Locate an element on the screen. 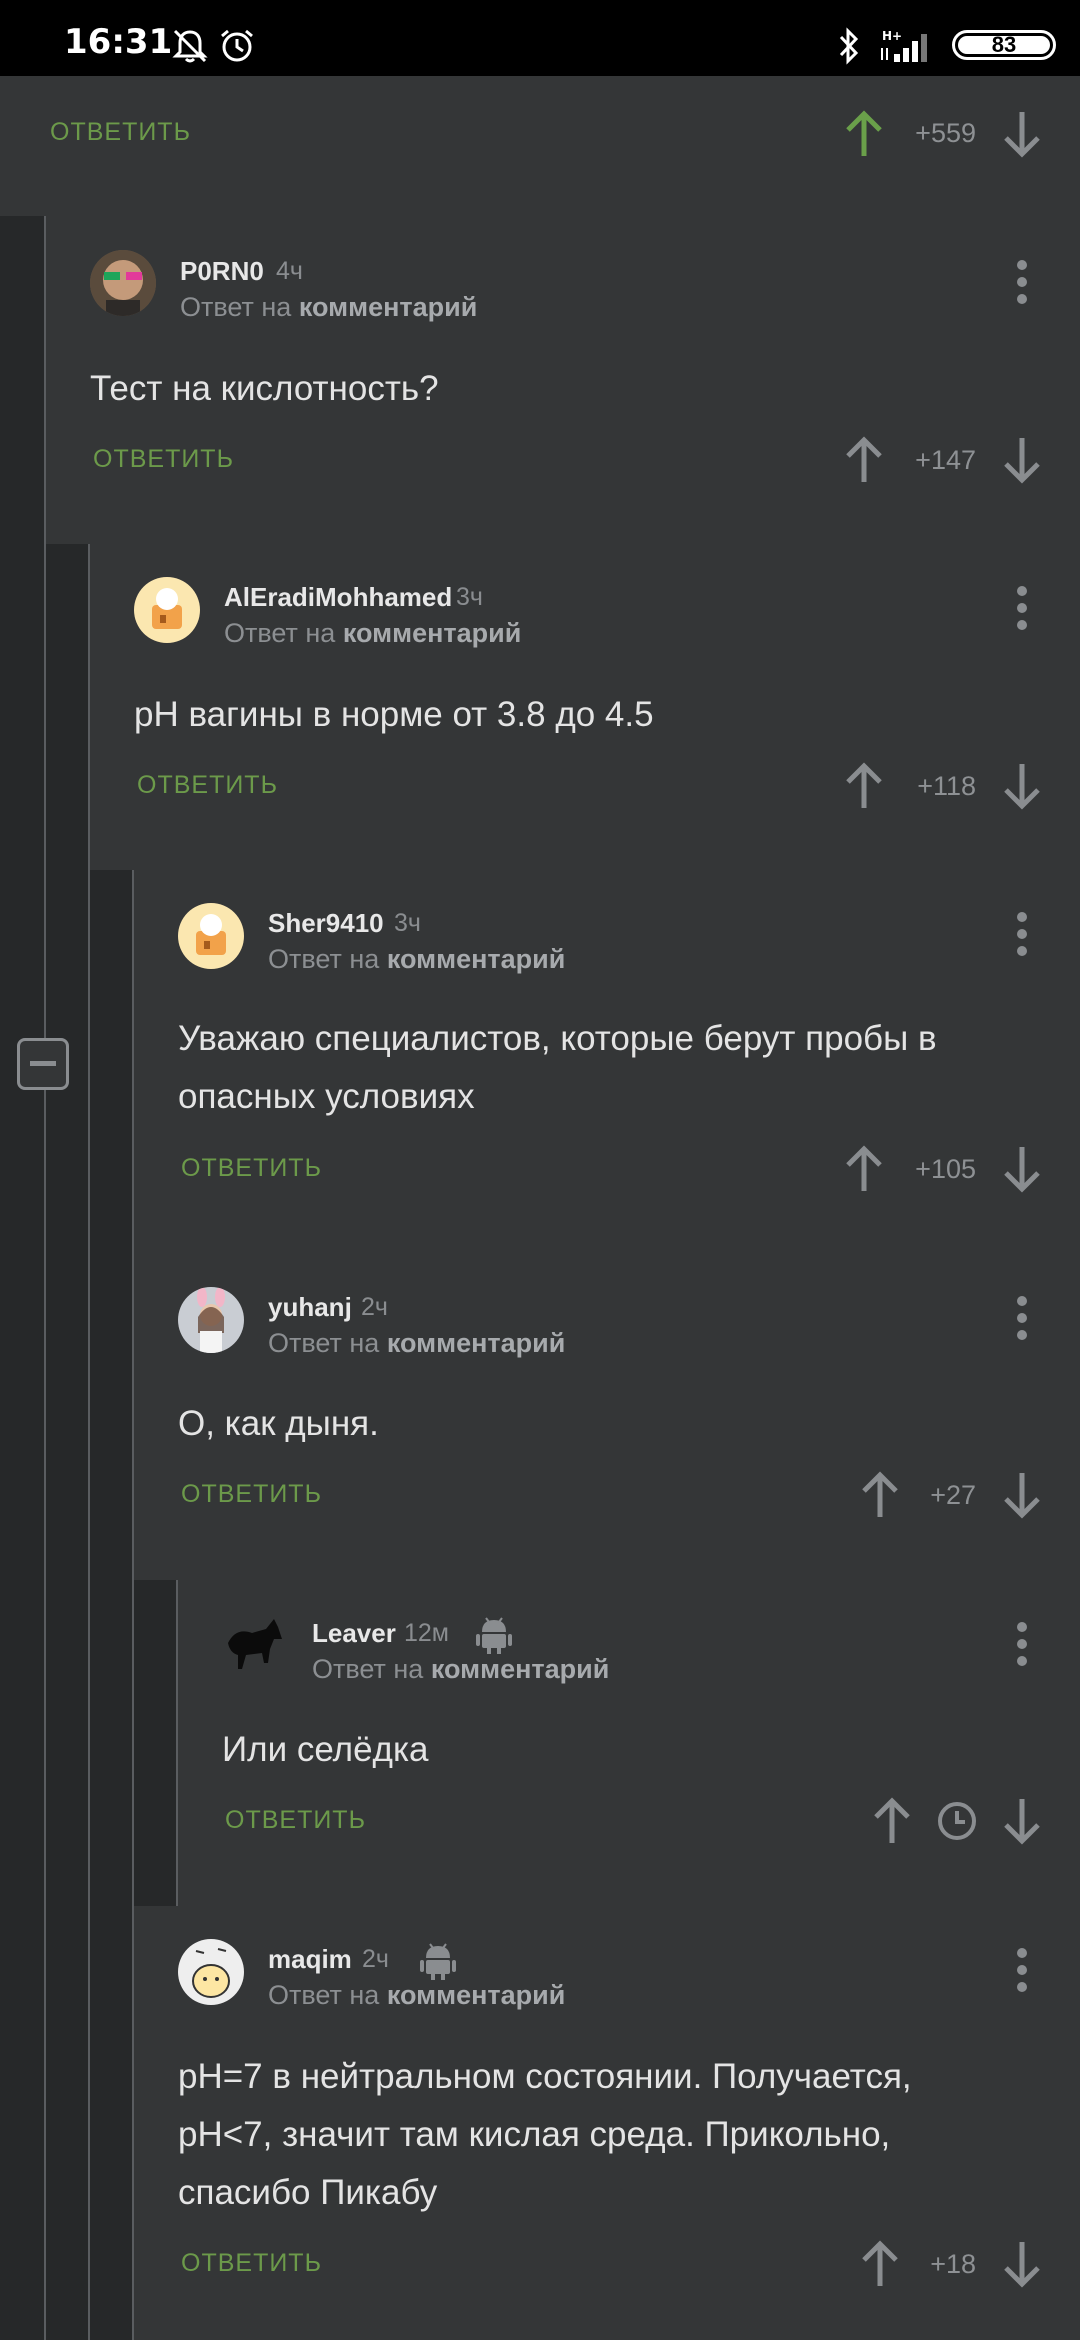 The width and height of the screenshot is (1080, 2340). comment-score: +18 is located at coordinates (953, 2264).